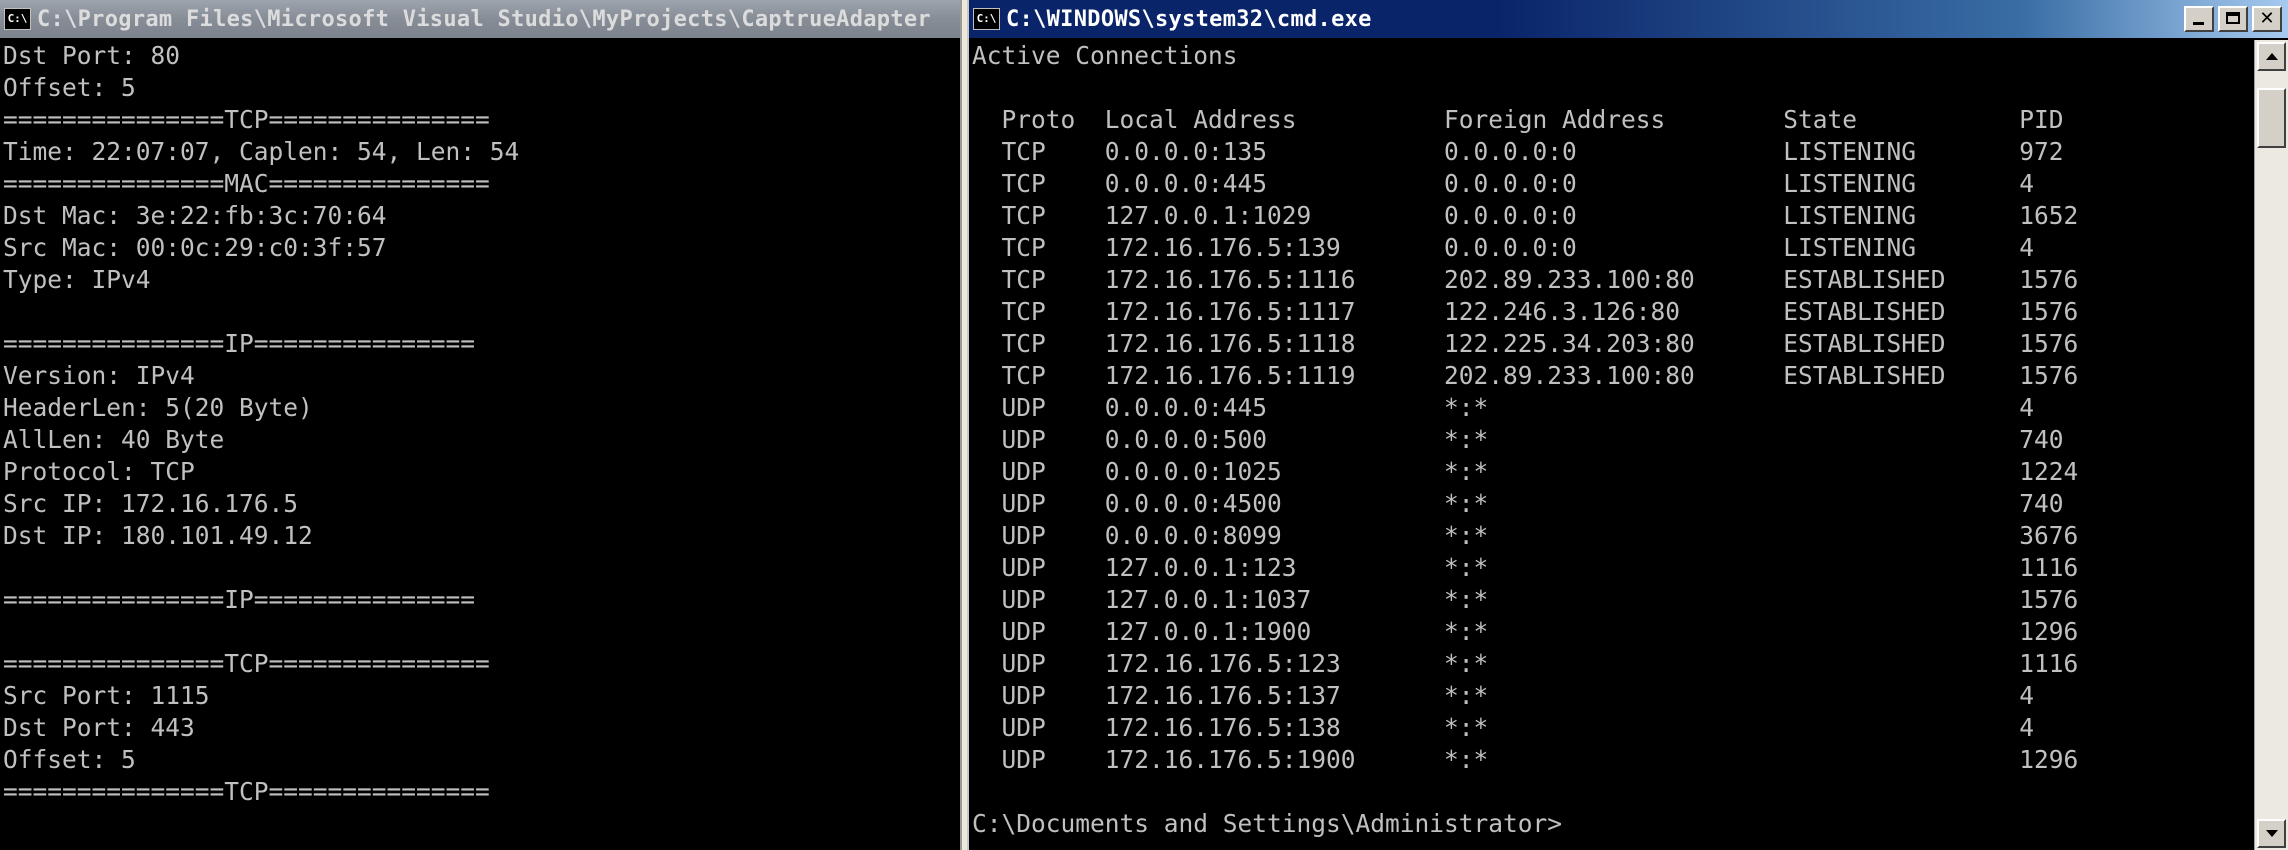  Describe the element at coordinates (77, 279) in the screenshot. I see `left-console-line: Type: IPv4` at that location.